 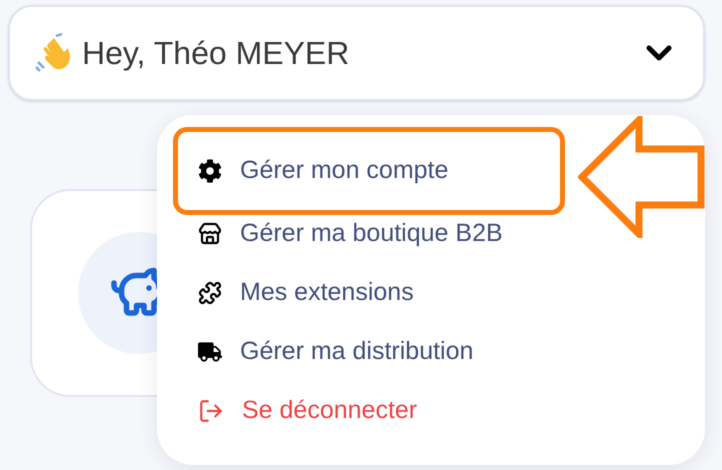 What do you see at coordinates (216, 53) in the screenshot?
I see `greeting-text: Hey, Théo MEYER` at bounding box center [216, 53].